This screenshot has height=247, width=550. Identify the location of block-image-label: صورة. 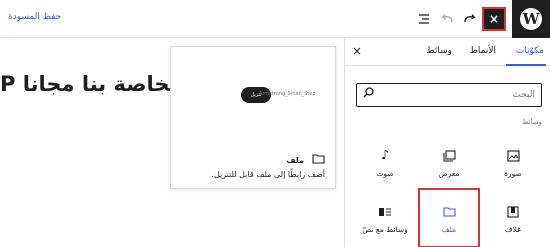
(513, 173).